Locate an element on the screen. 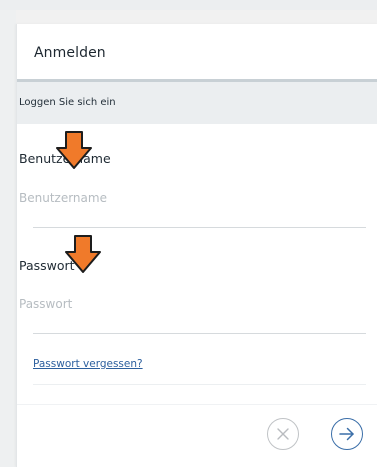 The height and width of the screenshot is (467, 377). username-underline is located at coordinates (199, 227).